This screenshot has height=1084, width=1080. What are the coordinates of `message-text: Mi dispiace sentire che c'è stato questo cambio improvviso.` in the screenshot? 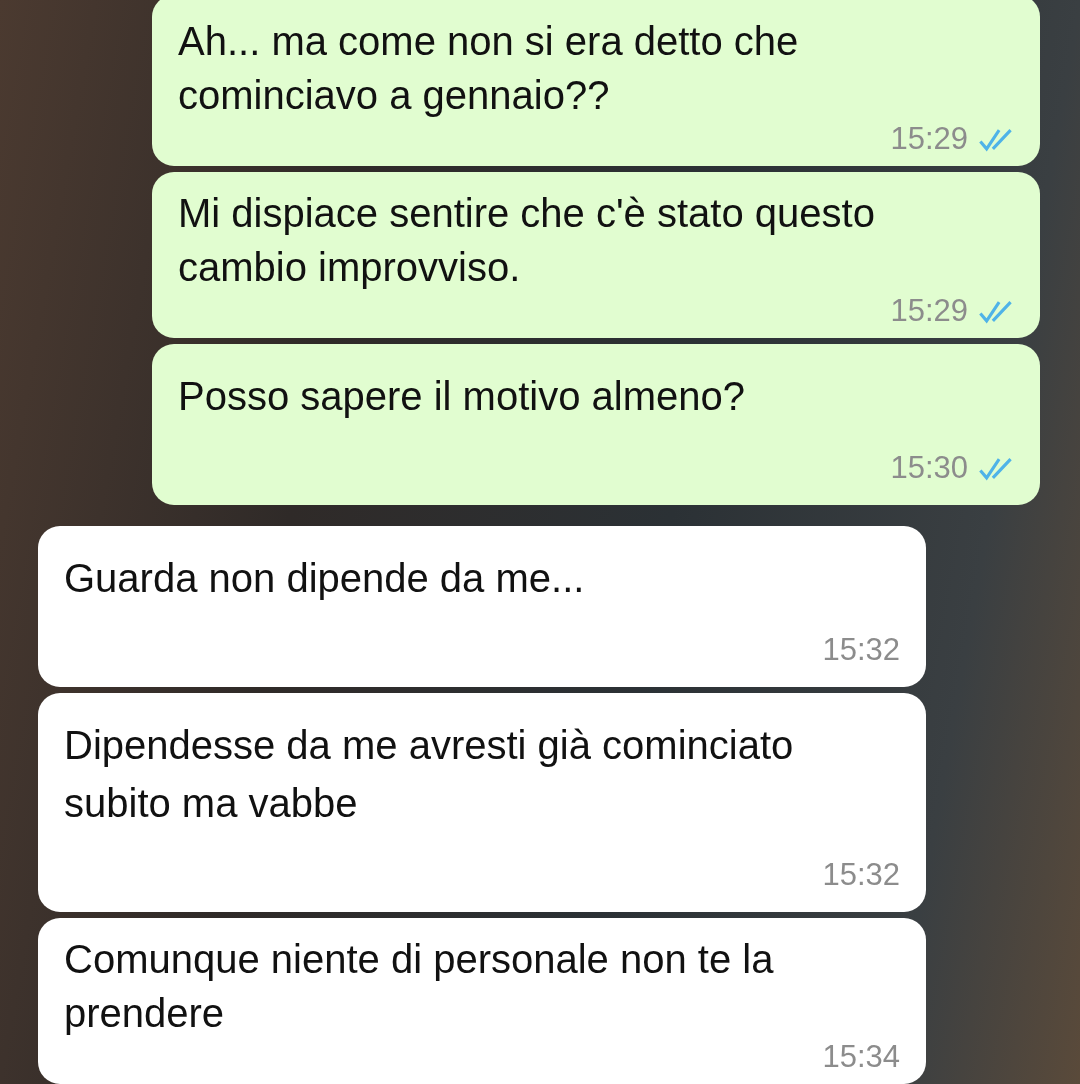 It's located at (527, 240).